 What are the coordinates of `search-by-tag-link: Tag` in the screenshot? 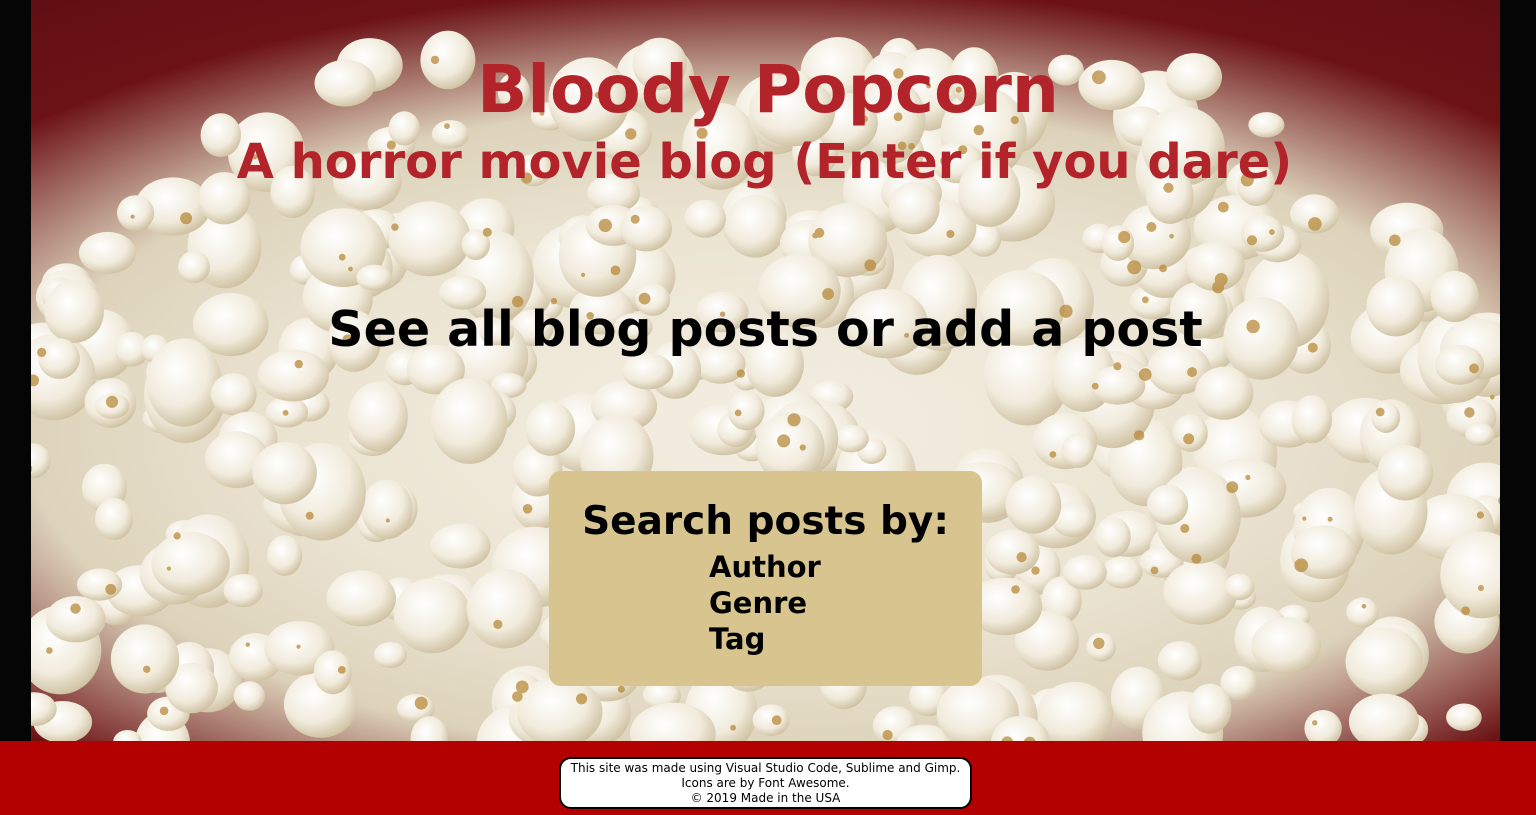 It's located at (765, 639).